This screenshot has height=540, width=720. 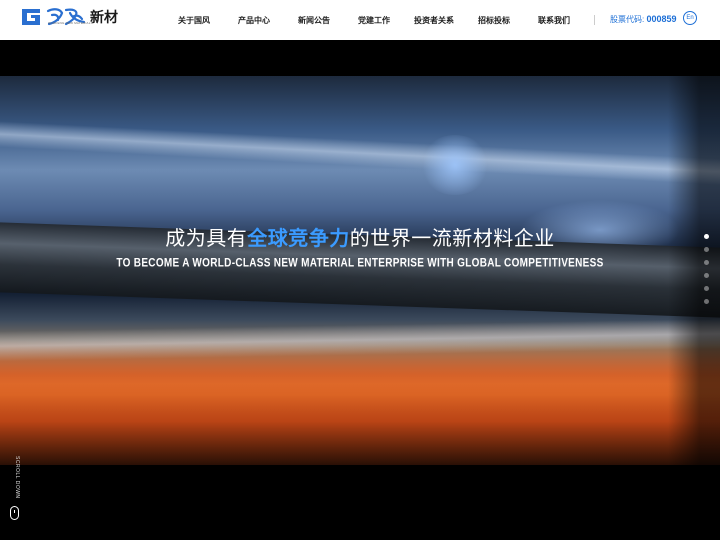 I want to click on slogan-pre: 成为具有, so click(x=206, y=239).